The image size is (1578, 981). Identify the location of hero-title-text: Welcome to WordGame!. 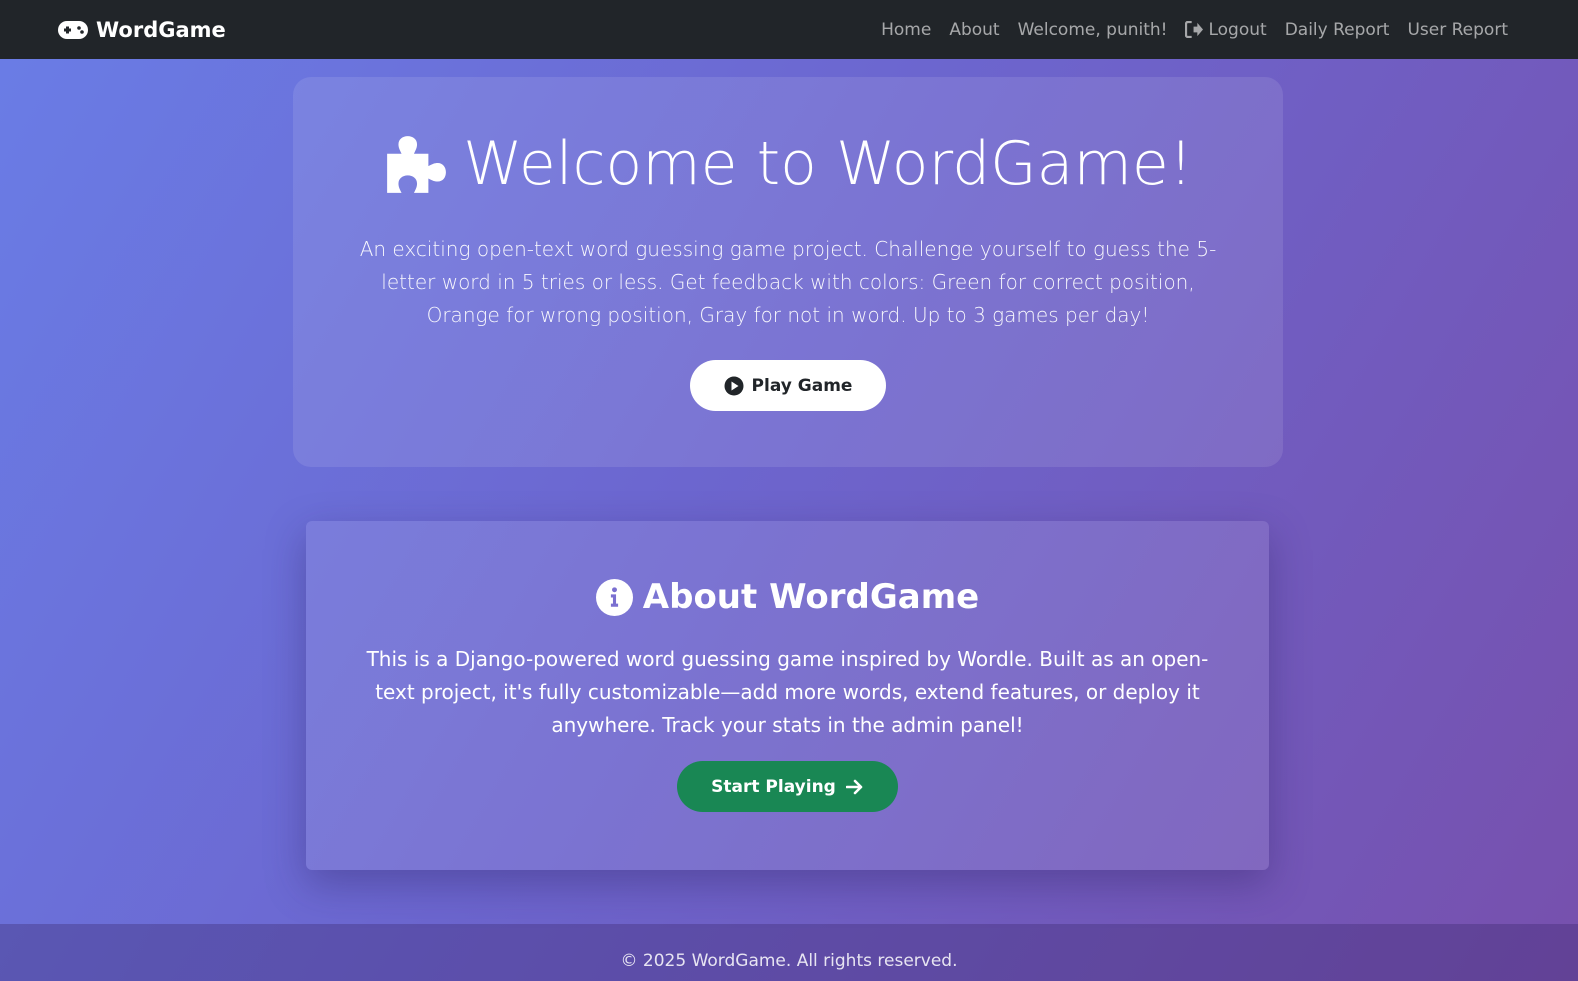
(828, 164).